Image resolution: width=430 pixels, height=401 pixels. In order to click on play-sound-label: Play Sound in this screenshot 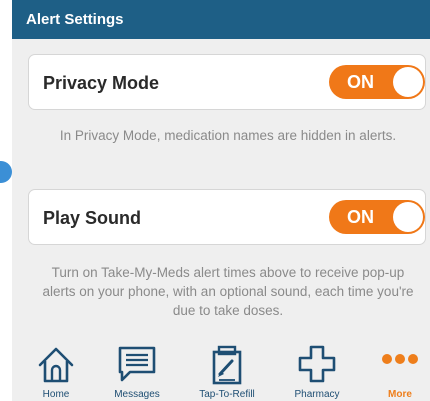, I will do `click(92, 218)`.